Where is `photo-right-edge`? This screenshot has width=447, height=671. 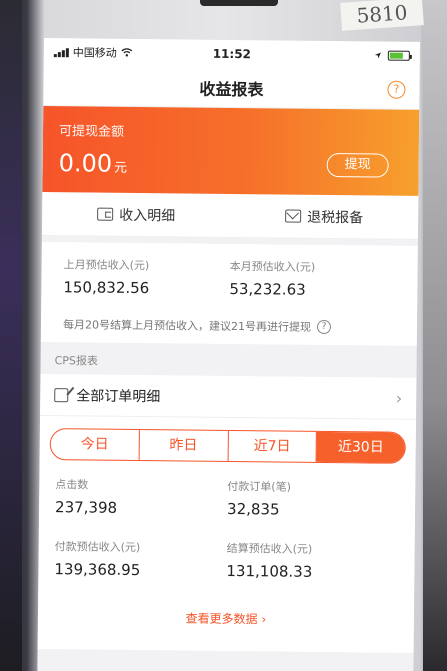
photo-right-edge is located at coordinates (435, 335).